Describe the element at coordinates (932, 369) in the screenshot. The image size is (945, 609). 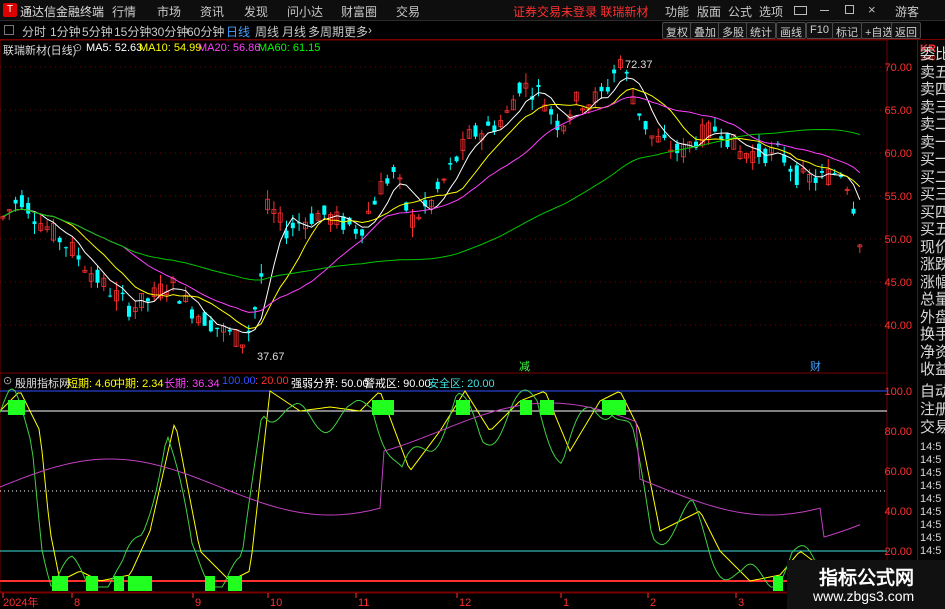
I see `quote-field-label: 收益` at that location.